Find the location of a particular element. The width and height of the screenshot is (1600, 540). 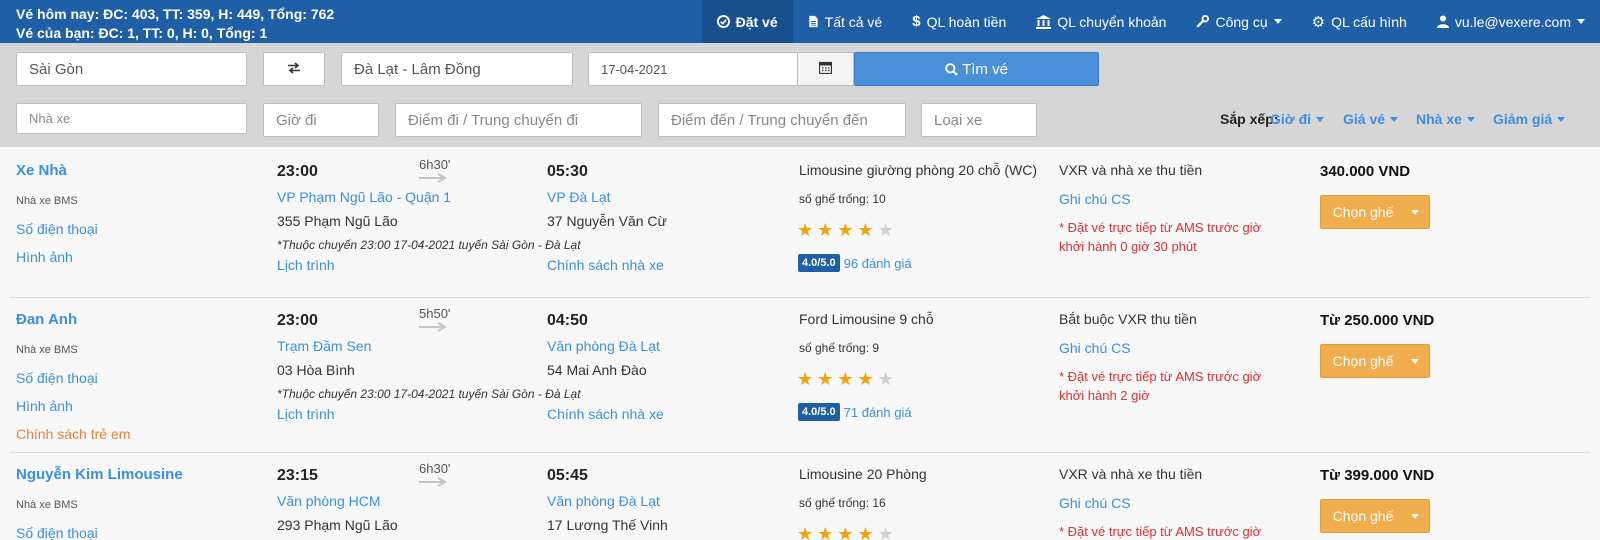

row-divider is located at coordinates (800, 297).